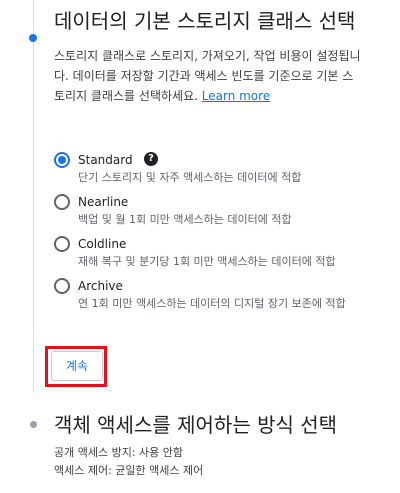 Image resolution: width=400 pixels, height=493 pixels. What do you see at coordinates (62, 202) in the screenshot?
I see `radio-nearline` at bounding box center [62, 202].